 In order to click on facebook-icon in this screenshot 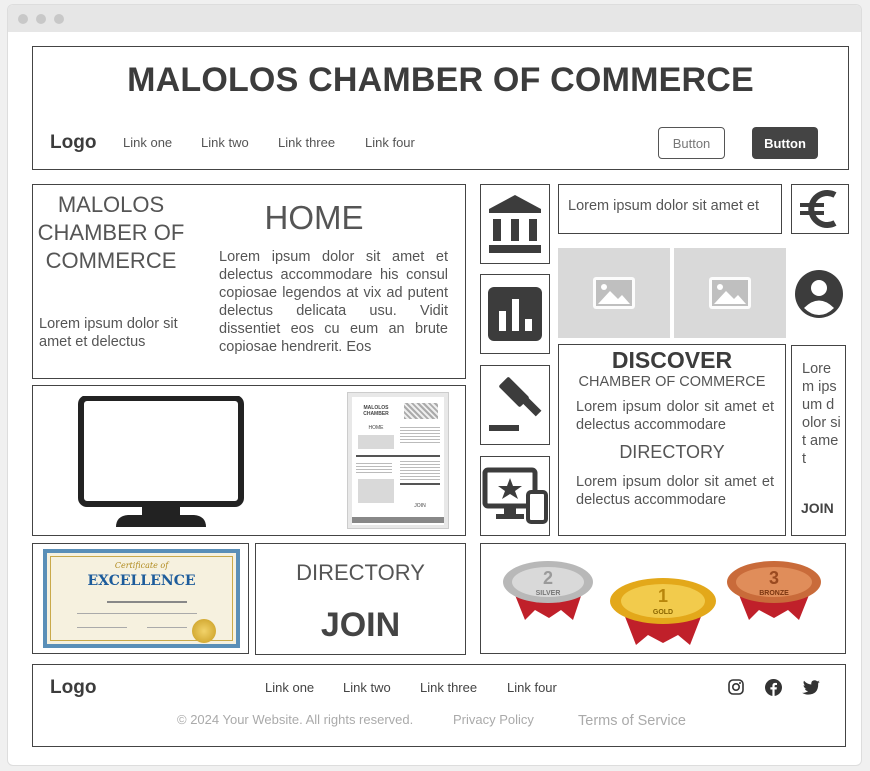, I will do `click(773, 687)`.